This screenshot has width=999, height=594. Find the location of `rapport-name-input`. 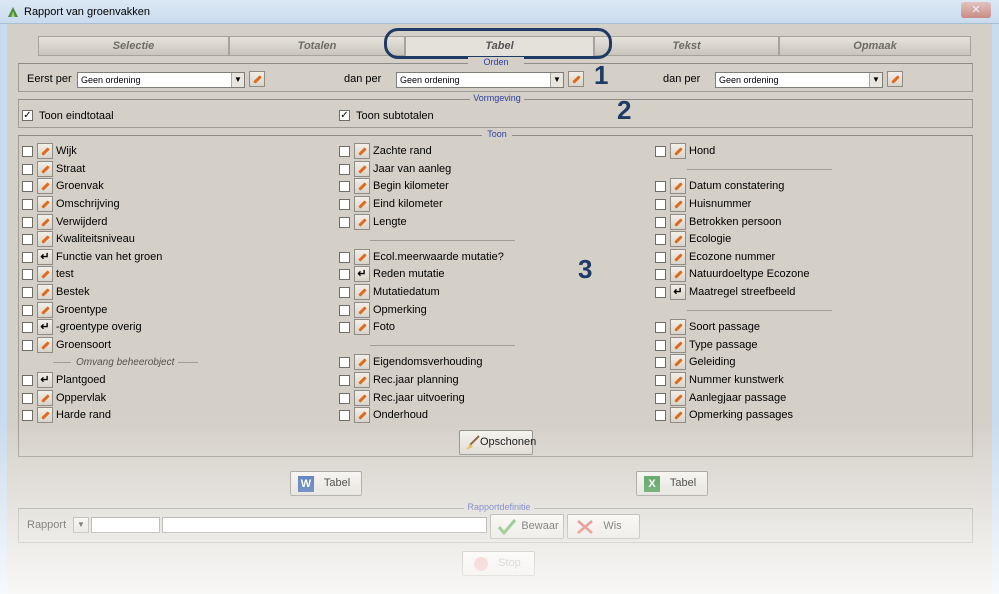

rapport-name-input is located at coordinates (324, 525).